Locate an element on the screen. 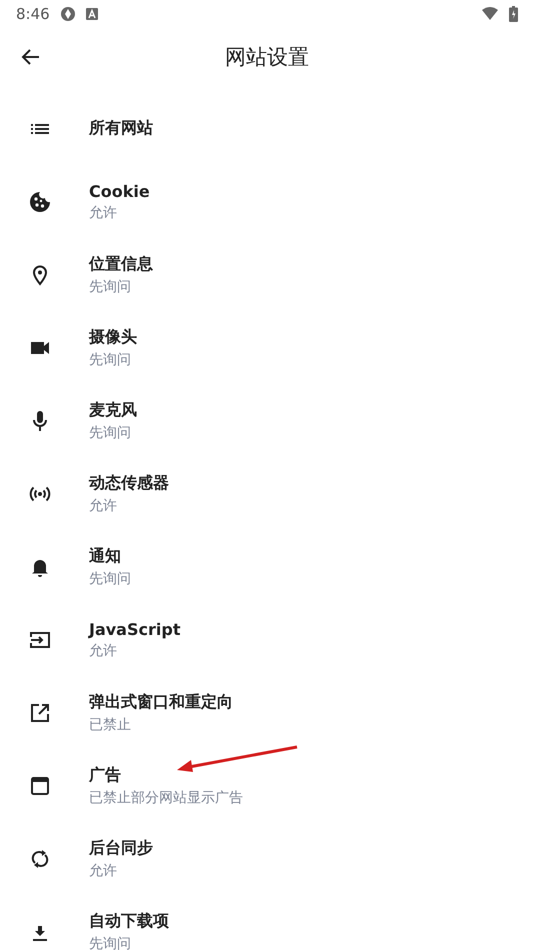 This screenshot has height=950, width=534. setting-title: 所有网站 is located at coordinates (121, 128).